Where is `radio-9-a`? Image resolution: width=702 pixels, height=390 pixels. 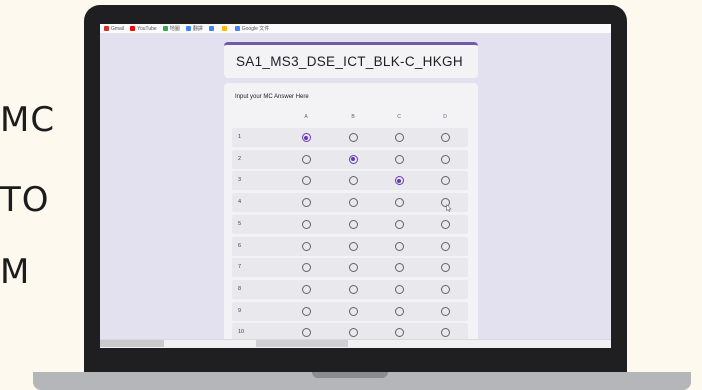 radio-9-a is located at coordinates (306, 311).